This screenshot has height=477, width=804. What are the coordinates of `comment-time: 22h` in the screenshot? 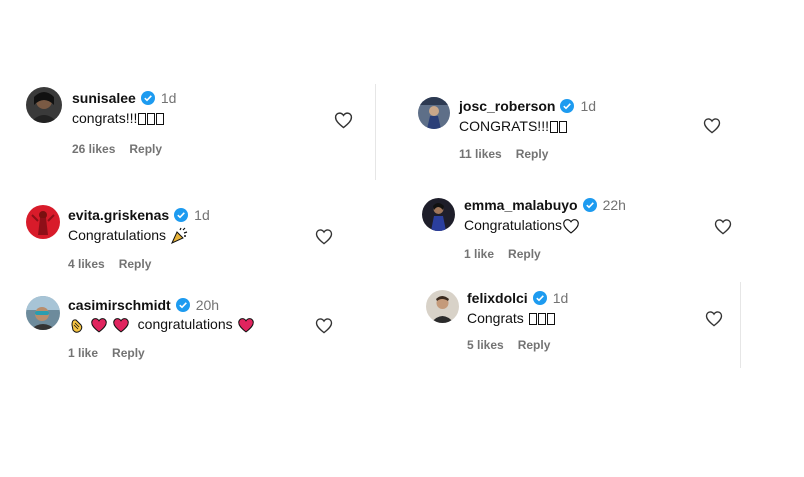 It's located at (614, 205).